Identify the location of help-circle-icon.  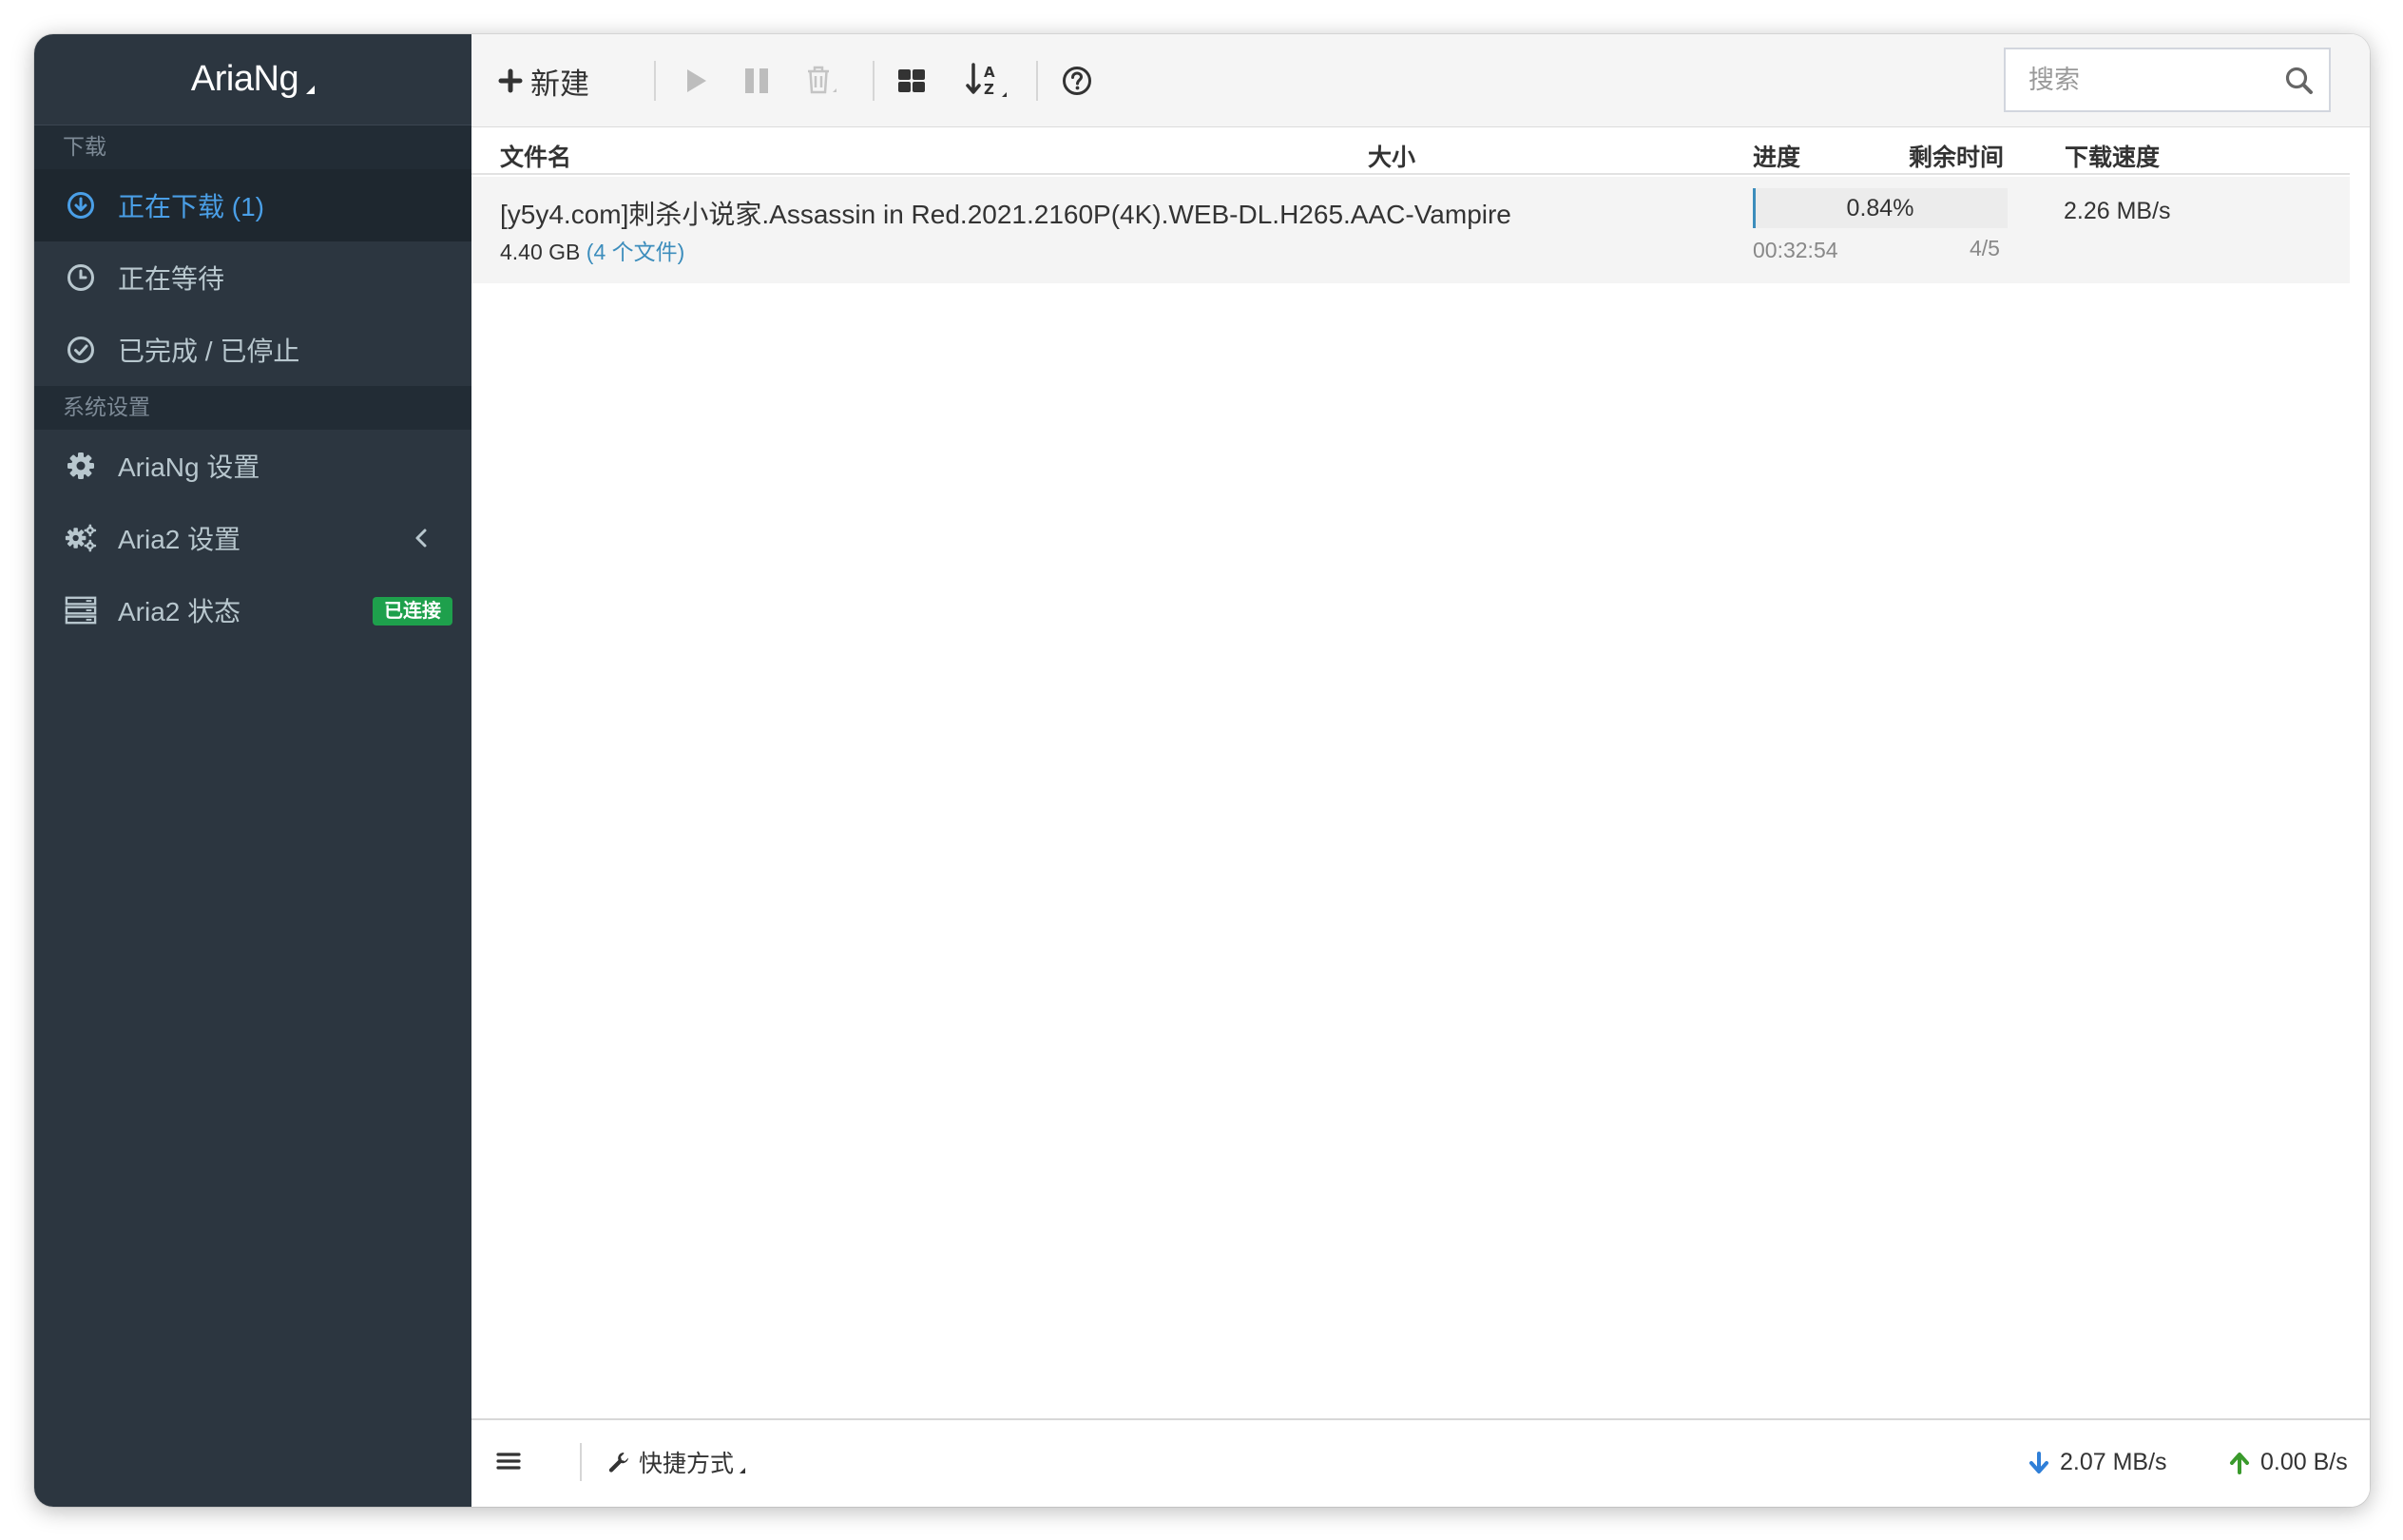
(1077, 81).